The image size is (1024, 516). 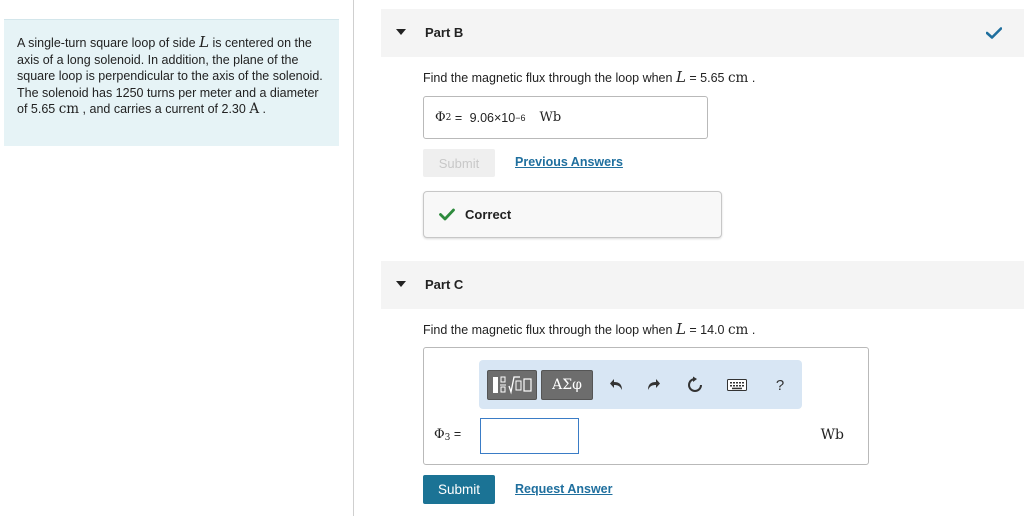 I want to click on correct-check-icon, so click(x=447, y=214).